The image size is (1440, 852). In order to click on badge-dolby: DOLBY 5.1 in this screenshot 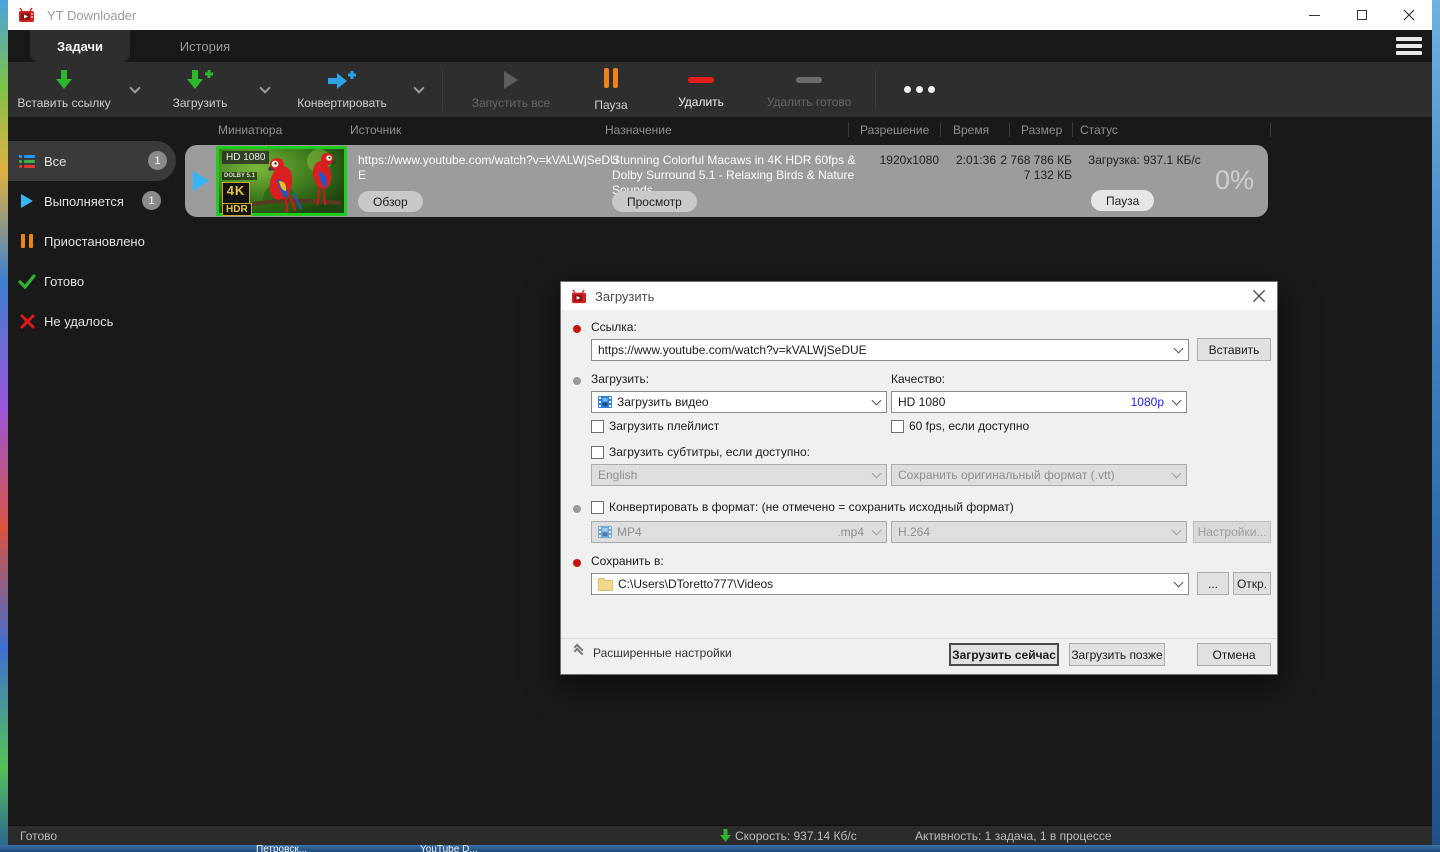, I will do `click(239, 176)`.